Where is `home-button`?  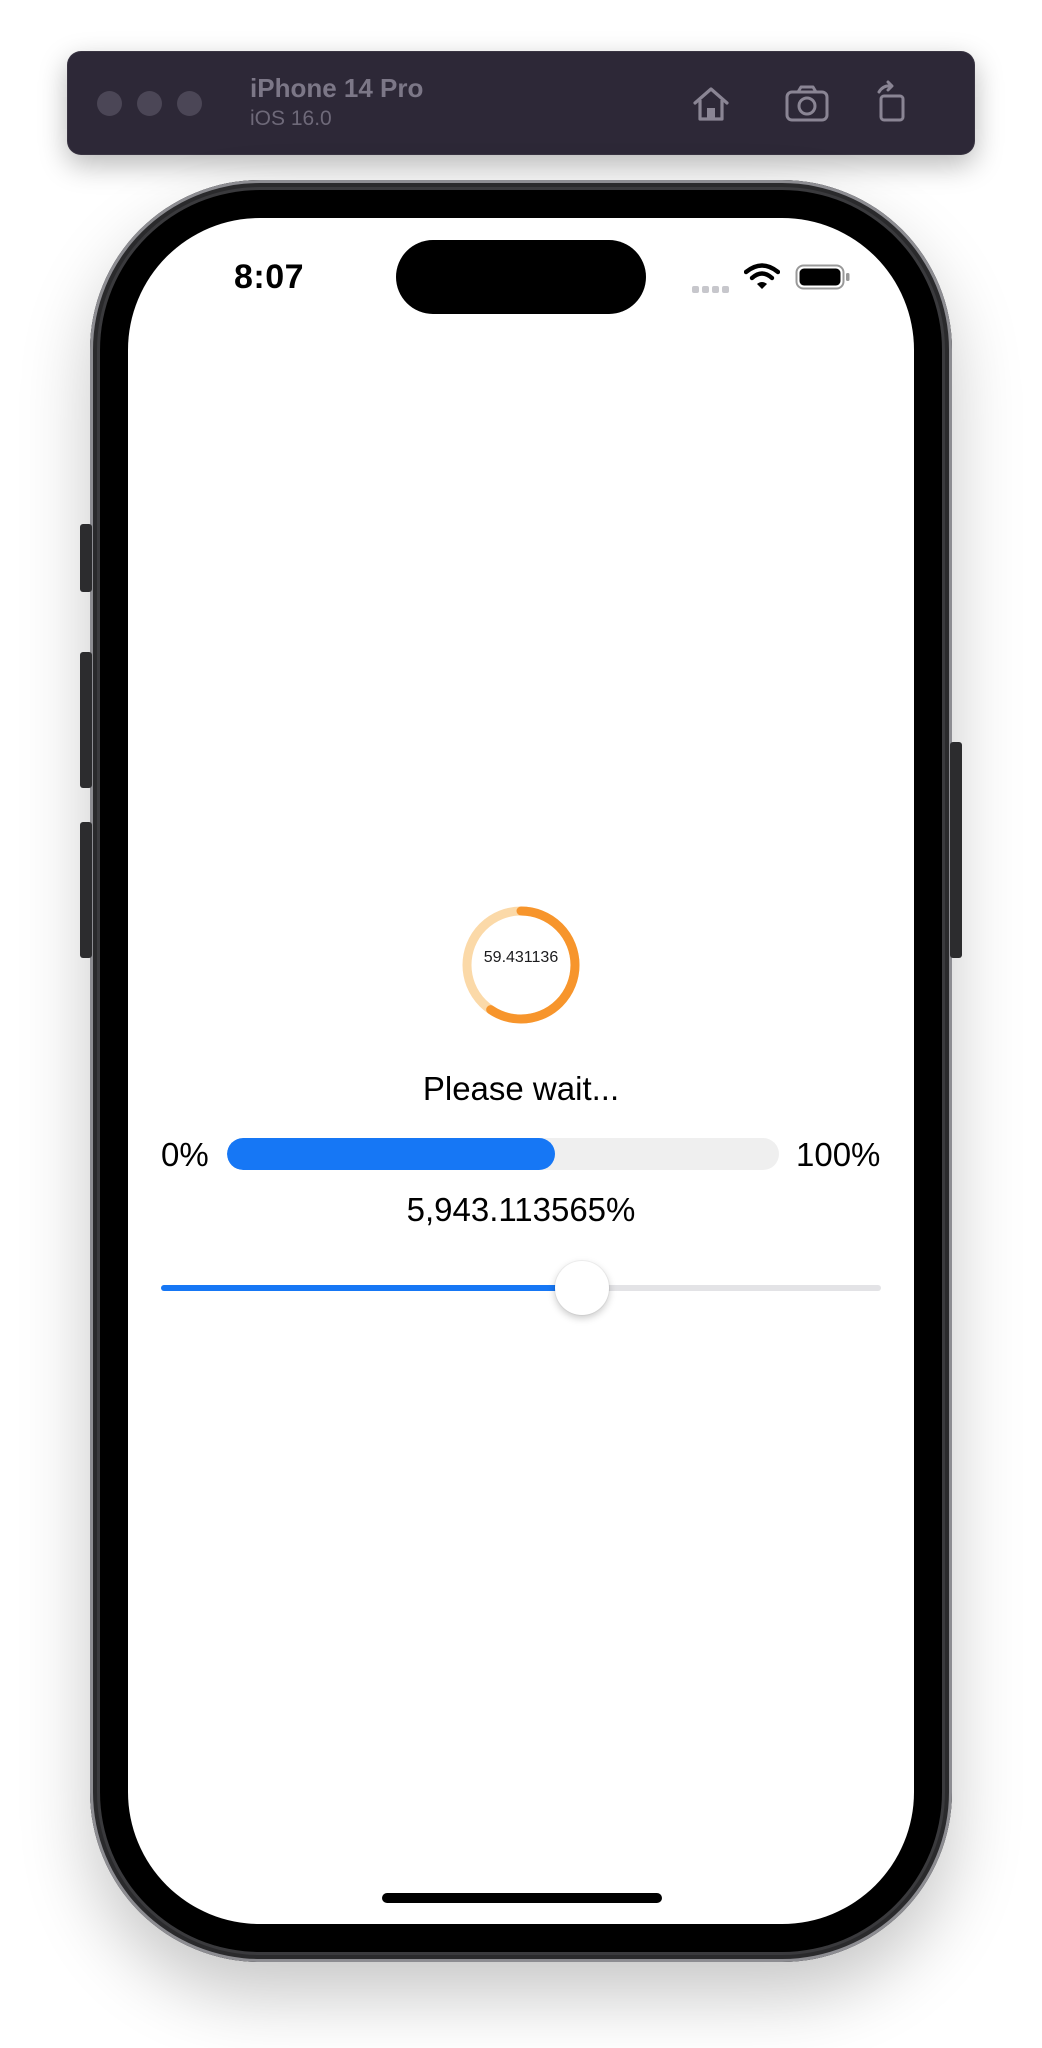 home-button is located at coordinates (711, 103).